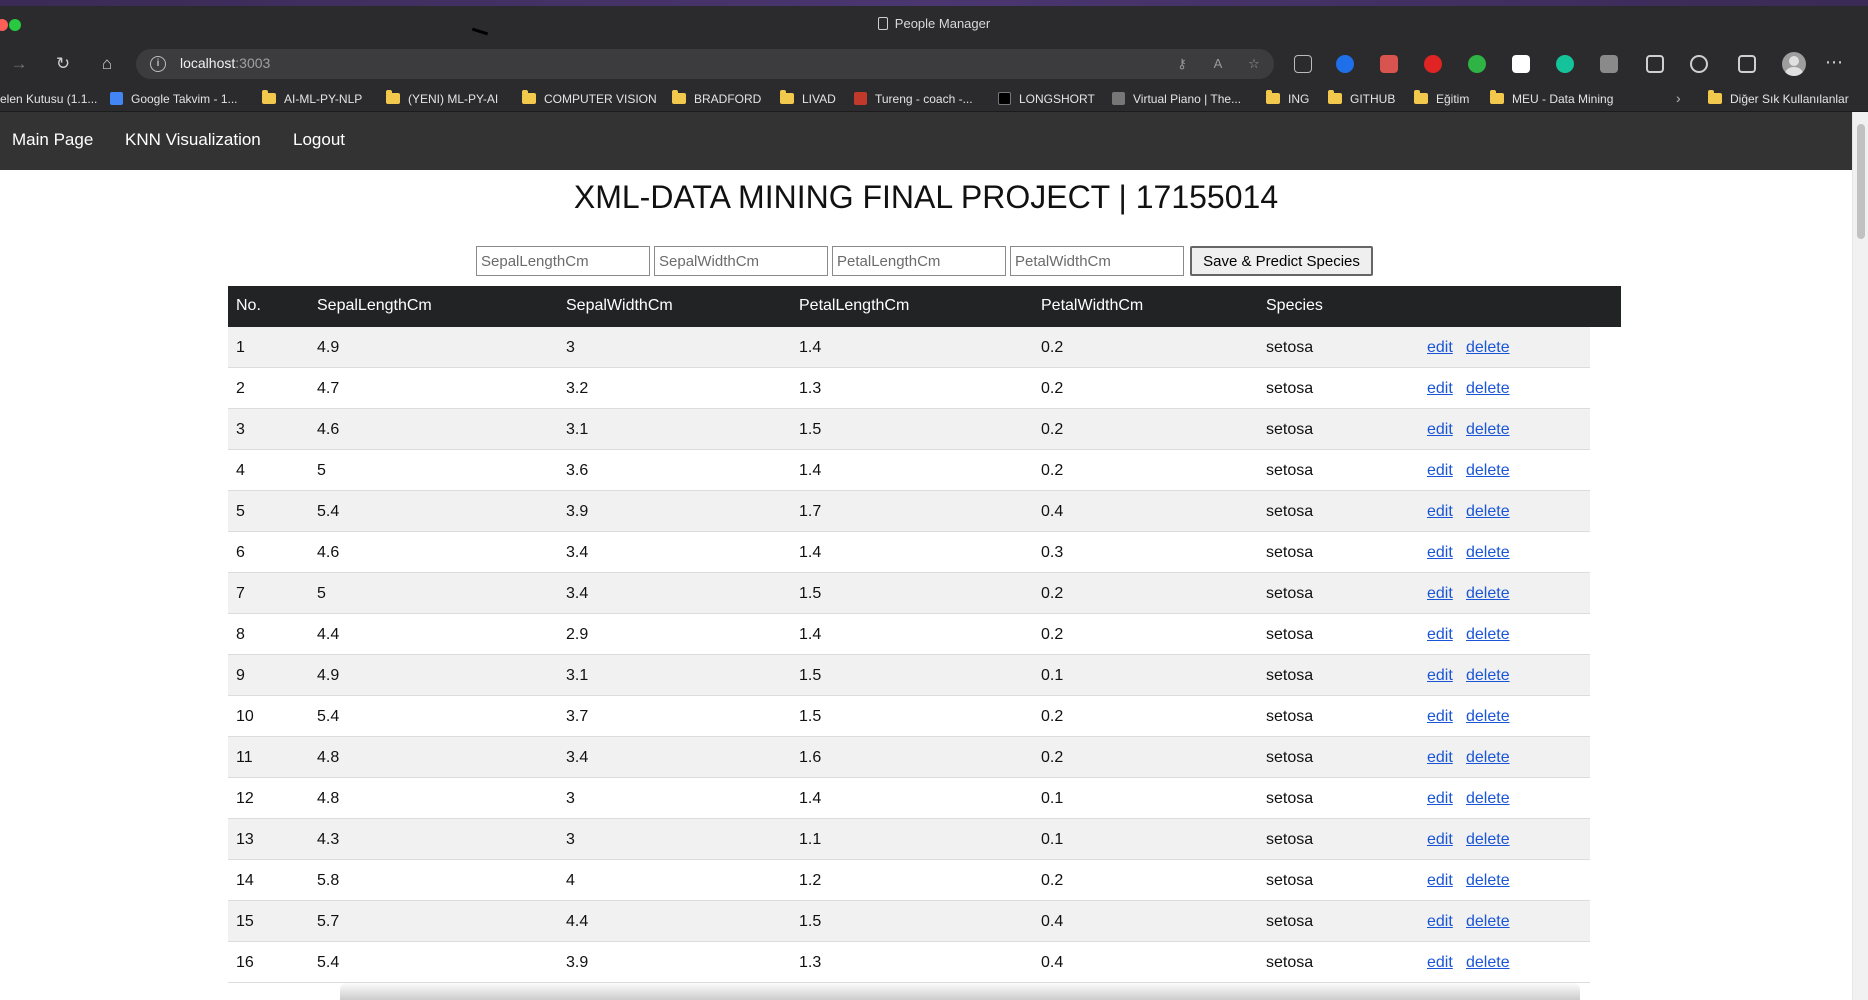  What do you see at coordinates (1052, 634) in the screenshot?
I see `petal-width-cell: 0.2` at bounding box center [1052, 634].